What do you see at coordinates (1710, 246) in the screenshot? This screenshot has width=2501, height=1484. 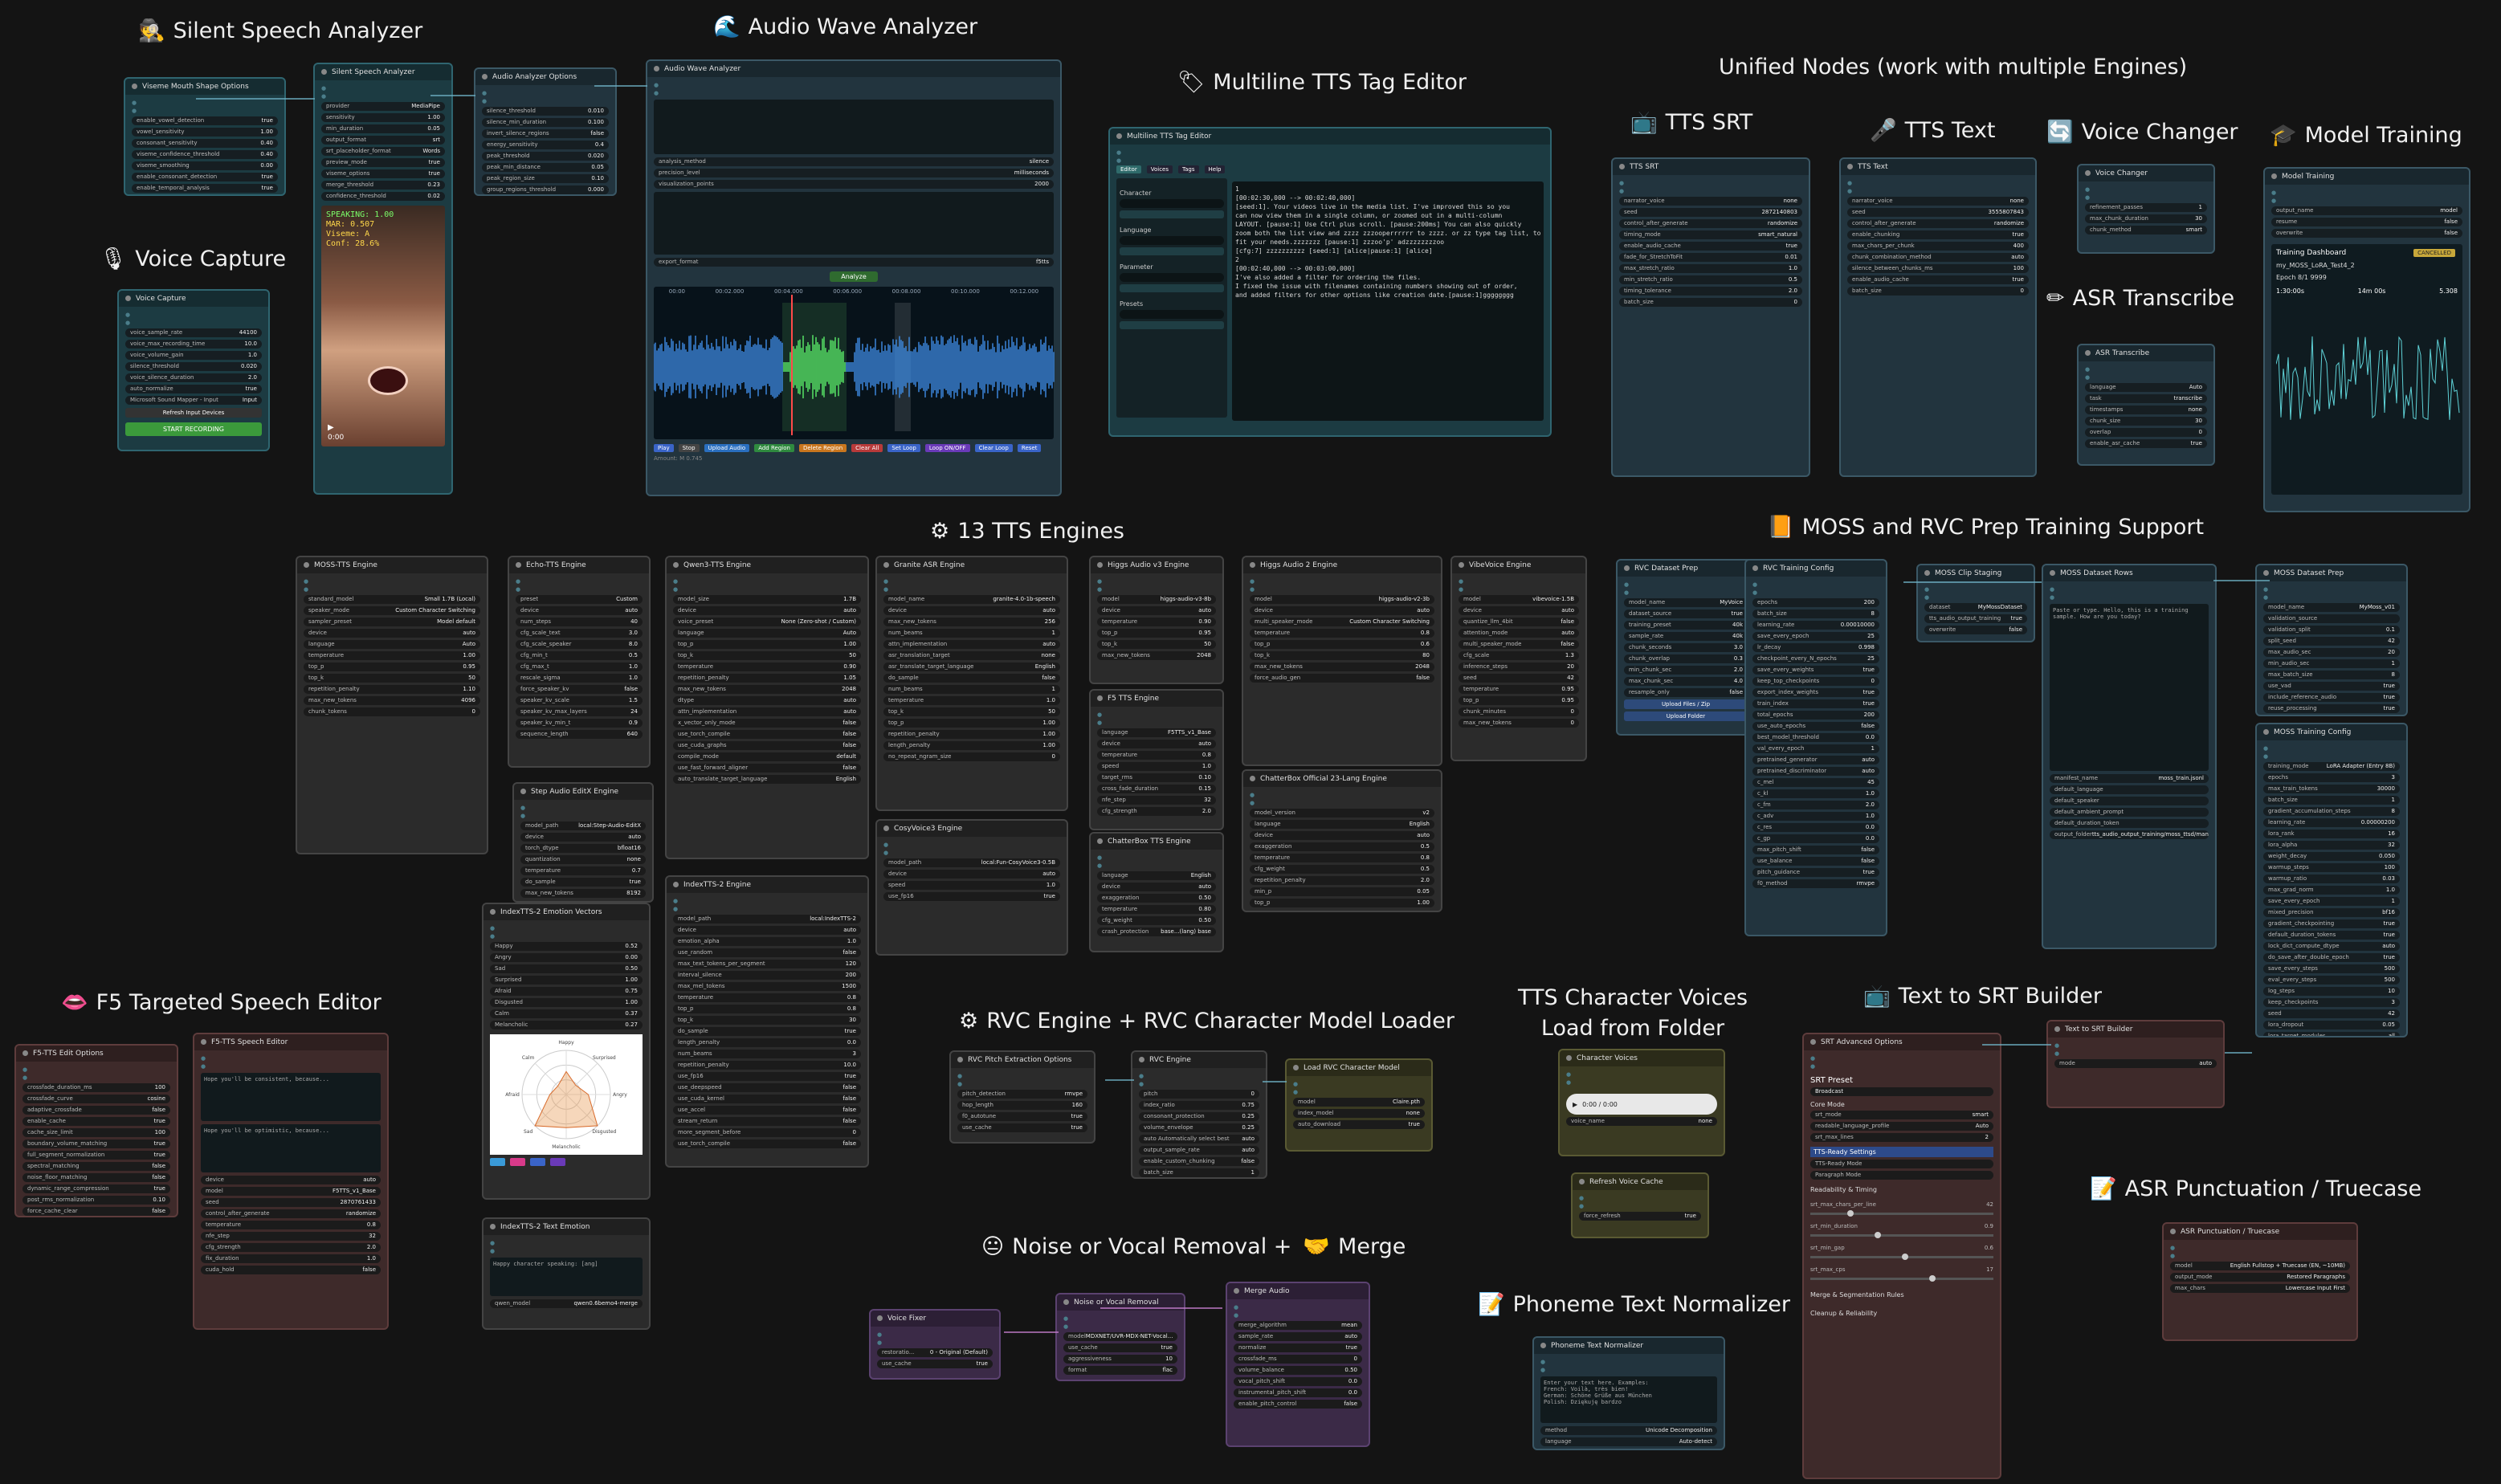 I see `widget-enable-audio-cache: enable_audio_cache true` at bounding box center [1710, 246].